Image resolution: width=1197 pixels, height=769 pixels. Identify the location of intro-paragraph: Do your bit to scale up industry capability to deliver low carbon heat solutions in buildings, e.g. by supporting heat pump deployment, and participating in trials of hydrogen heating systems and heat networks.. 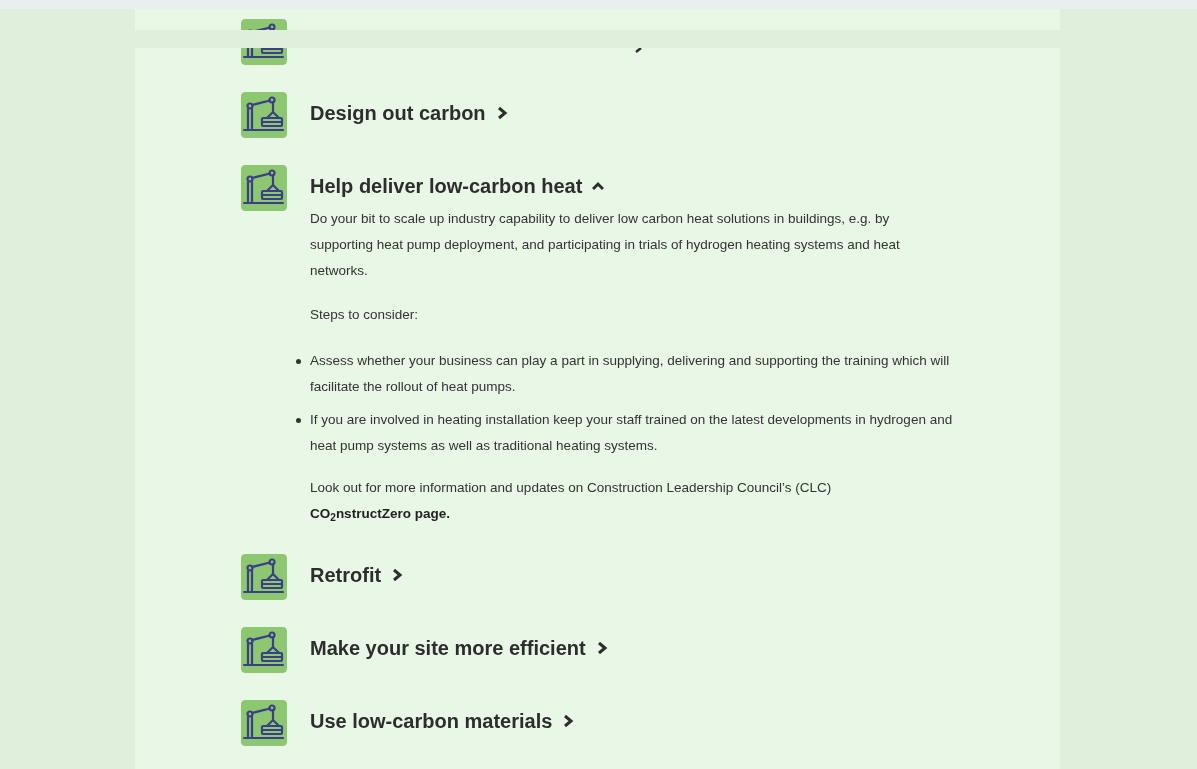
(605, 245).